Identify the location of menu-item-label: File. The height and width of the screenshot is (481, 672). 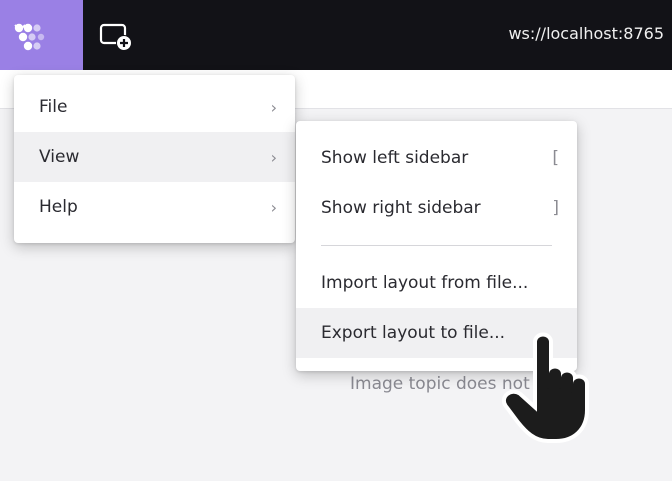
(53, 107).